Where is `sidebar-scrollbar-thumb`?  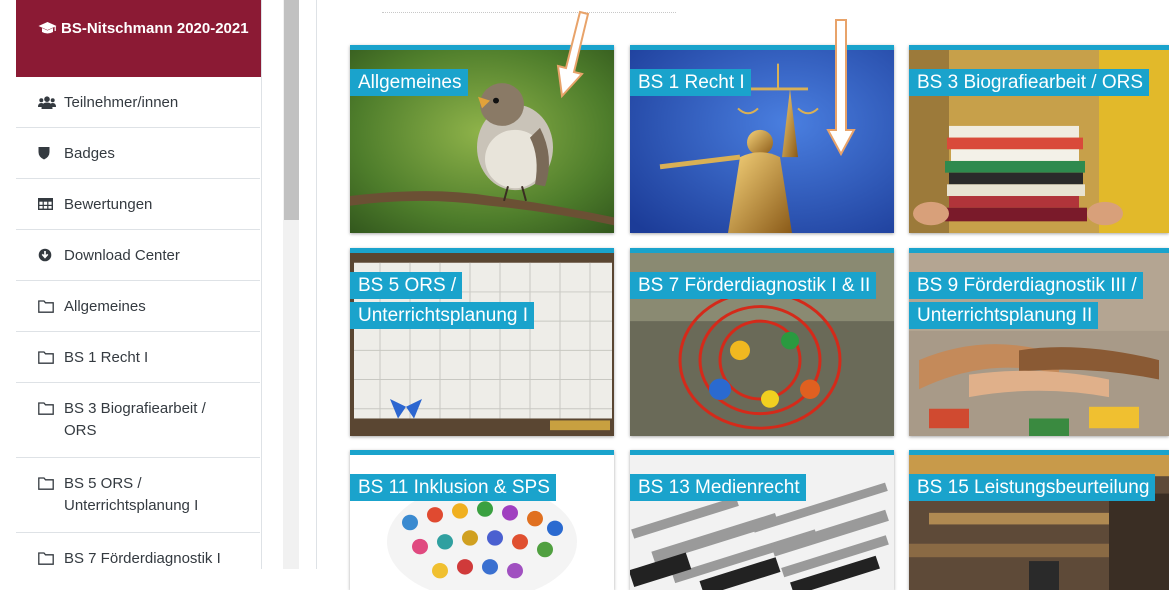 sidebar-scrollbar-thumb is located at coordinates (291, 110).